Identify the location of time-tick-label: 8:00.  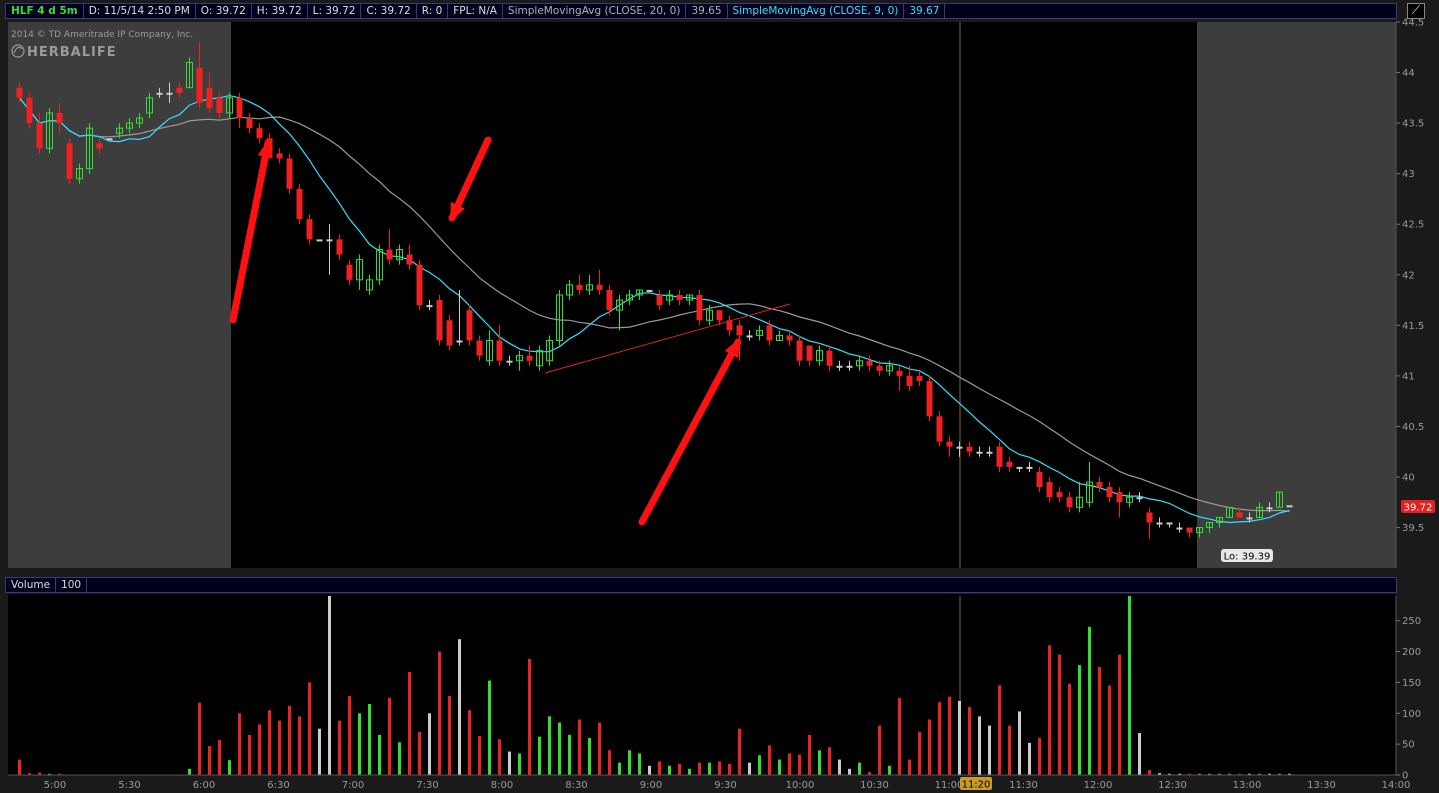
(502, 785).